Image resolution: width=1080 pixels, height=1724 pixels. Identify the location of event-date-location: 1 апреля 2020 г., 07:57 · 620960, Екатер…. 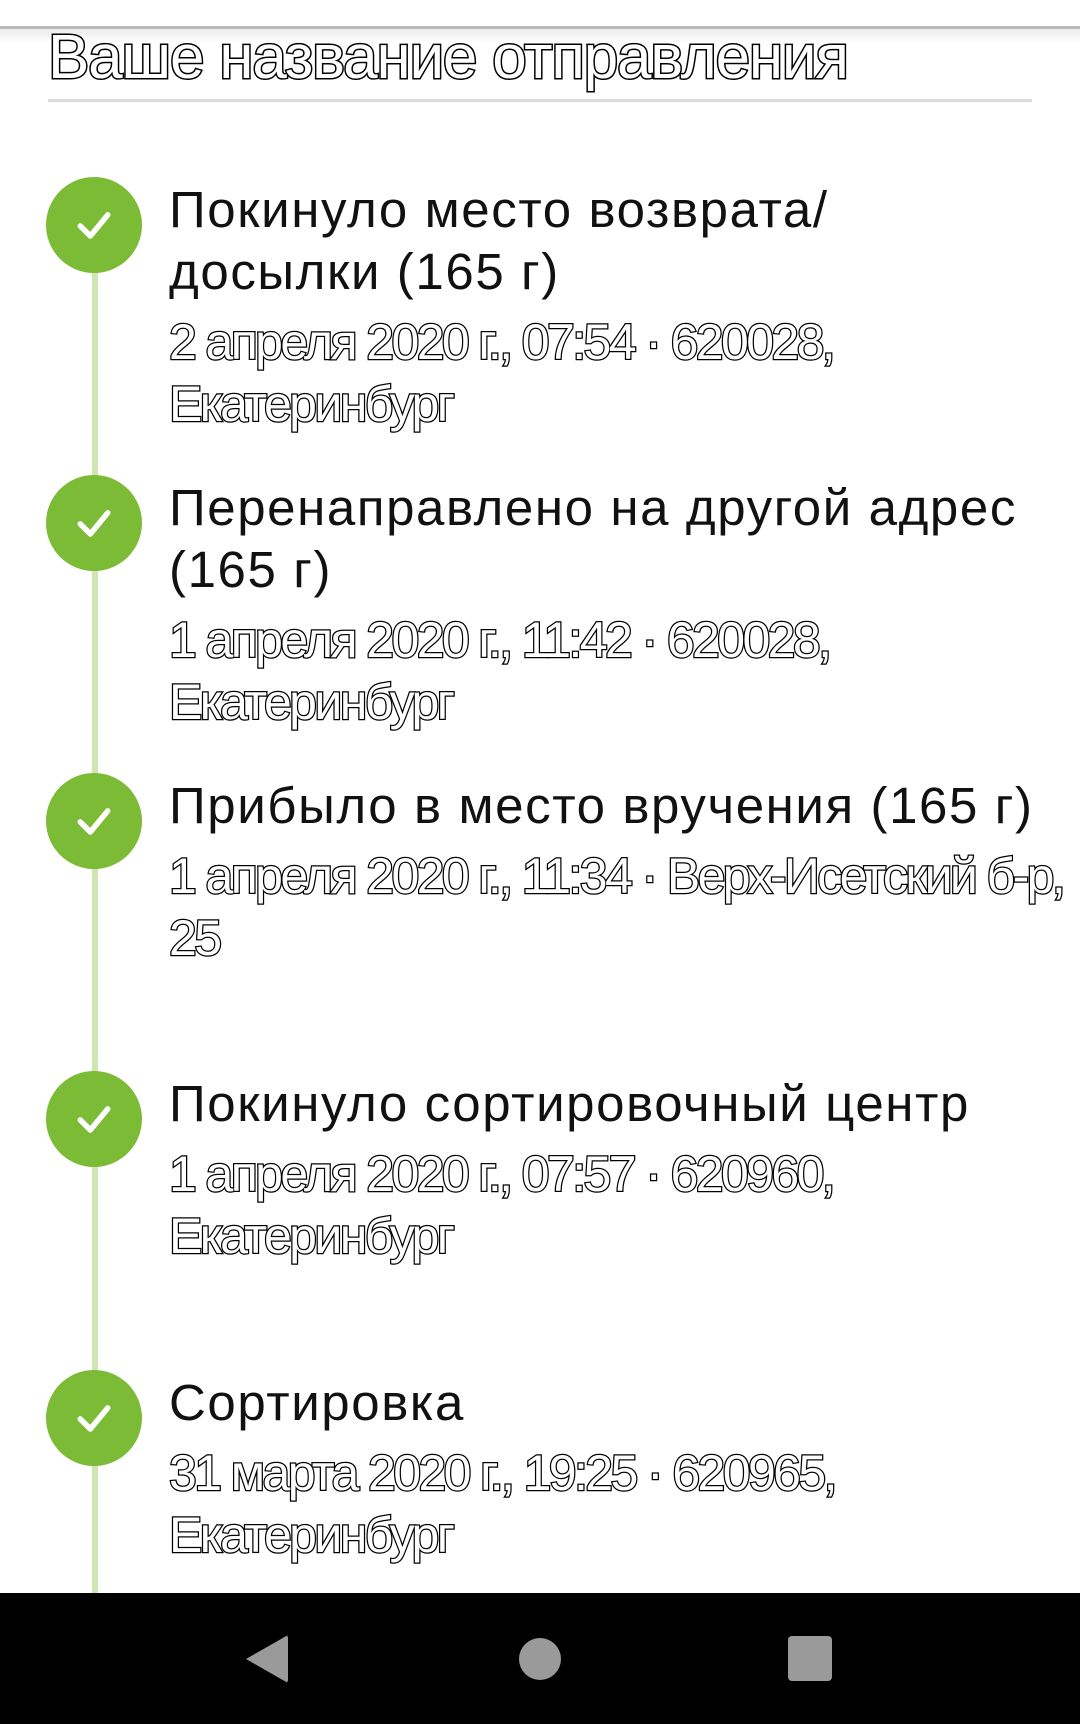
(502, 1205).